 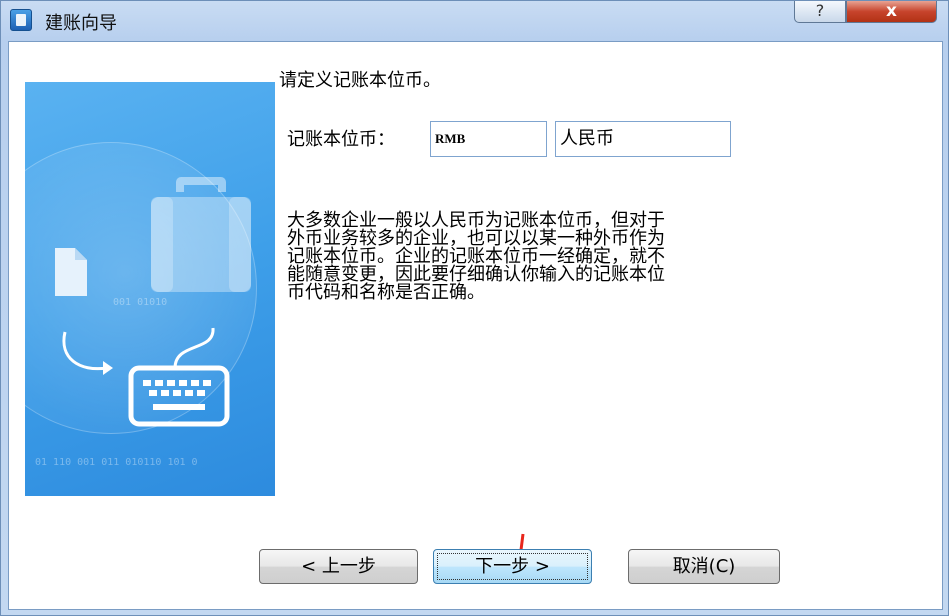 What do you see at coordinates (341, 139) in the screenshot?
I see `currency-label: 记账本位币：` at bounding box center [341, 139].